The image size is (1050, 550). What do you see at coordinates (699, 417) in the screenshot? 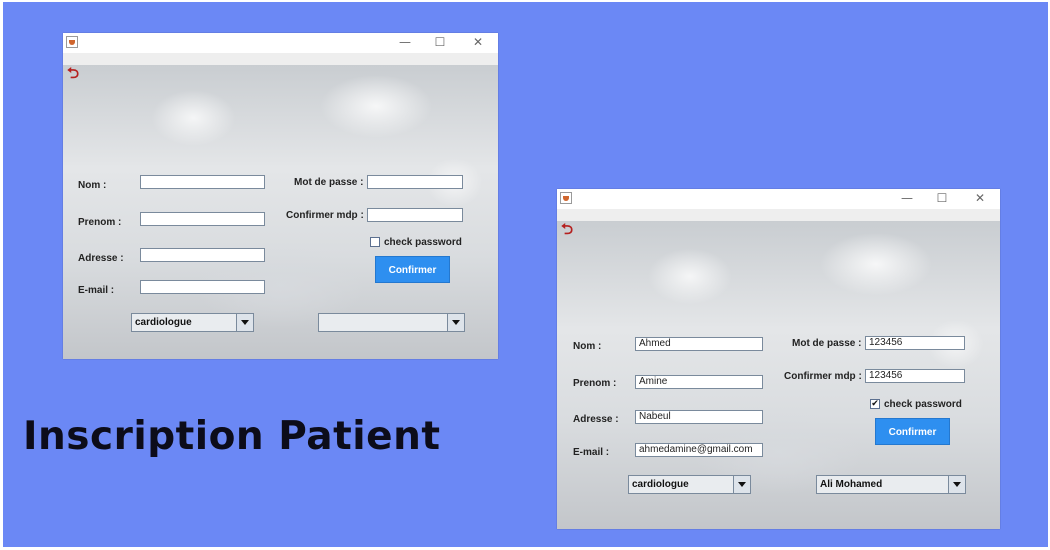
I see `adresse-field: Nabeul` at bounding box center [699, 417].